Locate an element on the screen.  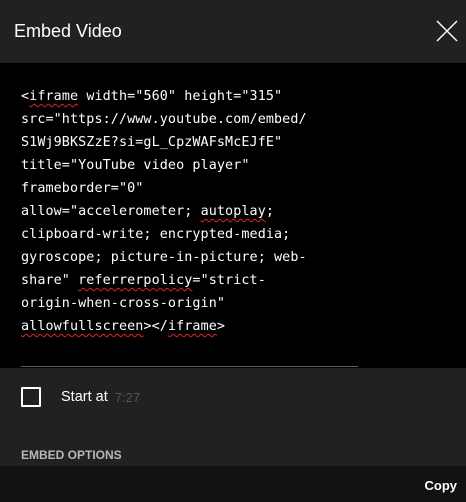
code-fragment: S1Wj9BKSZzE?si=gL_CpzWAFsMcEJfE" is located at coordinates (152, 142).